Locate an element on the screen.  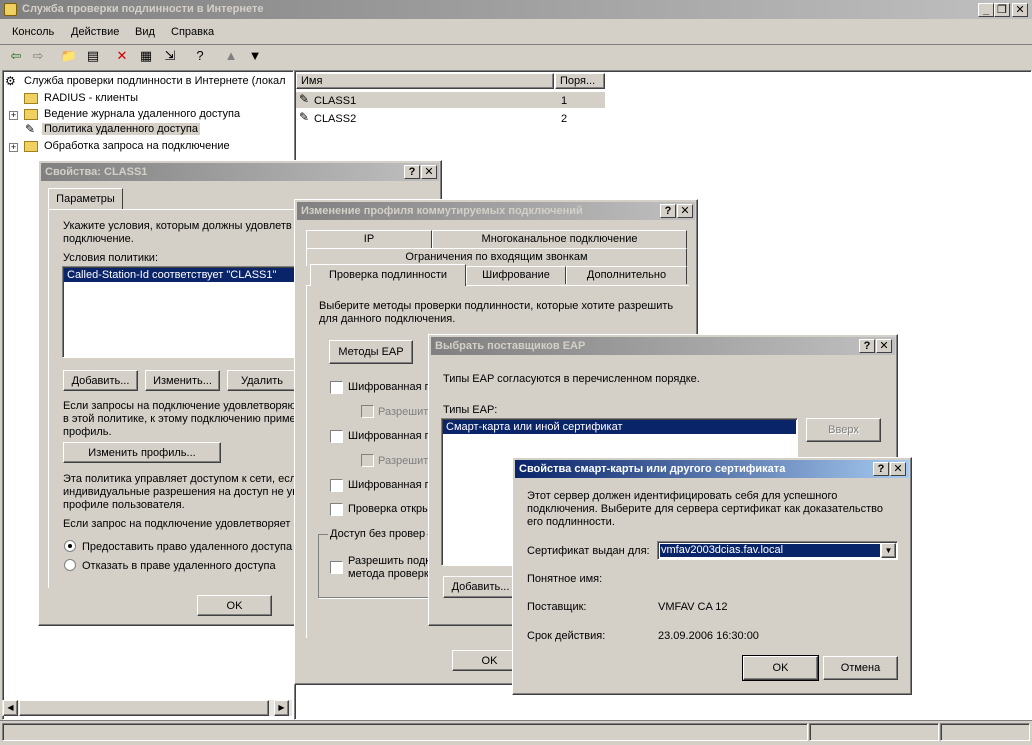
certificate-description: его подлинности. is located at coordinates (571, 522).